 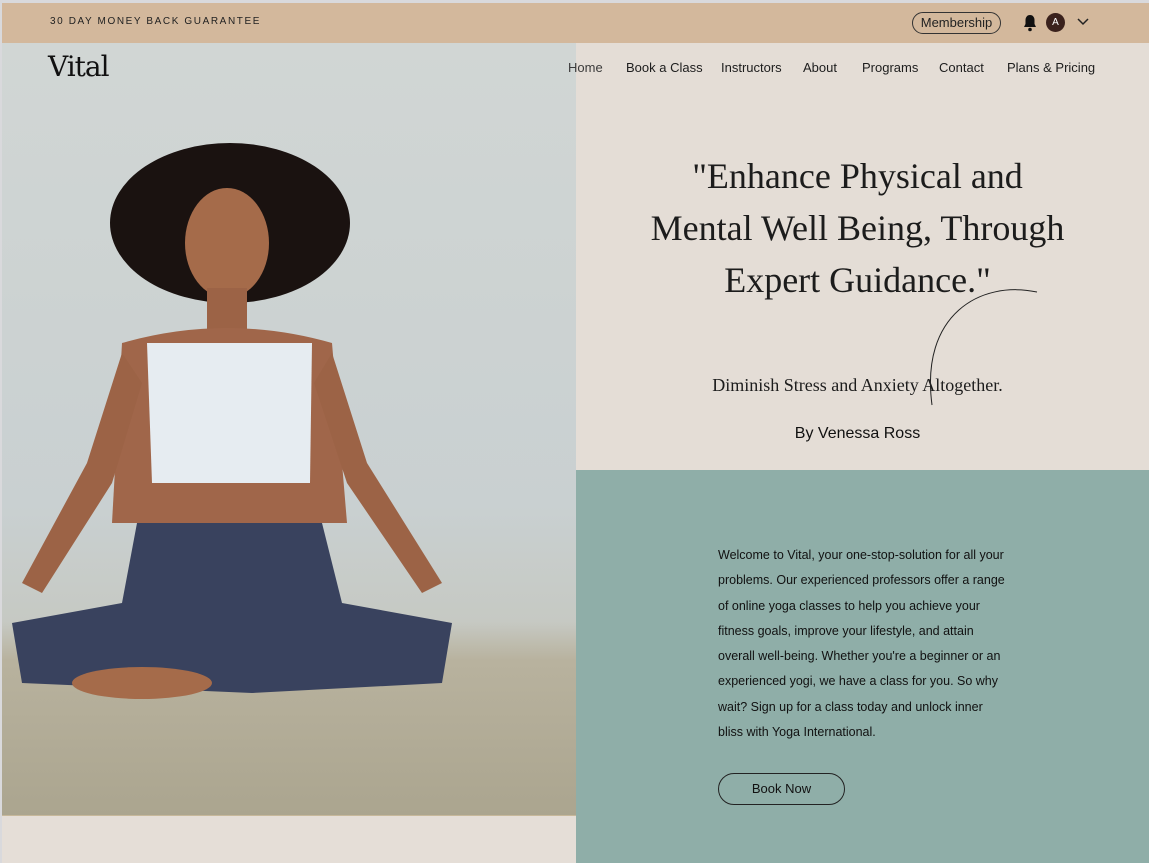 I want to click on nav-programs: Programs, so click(x=890, y=67).